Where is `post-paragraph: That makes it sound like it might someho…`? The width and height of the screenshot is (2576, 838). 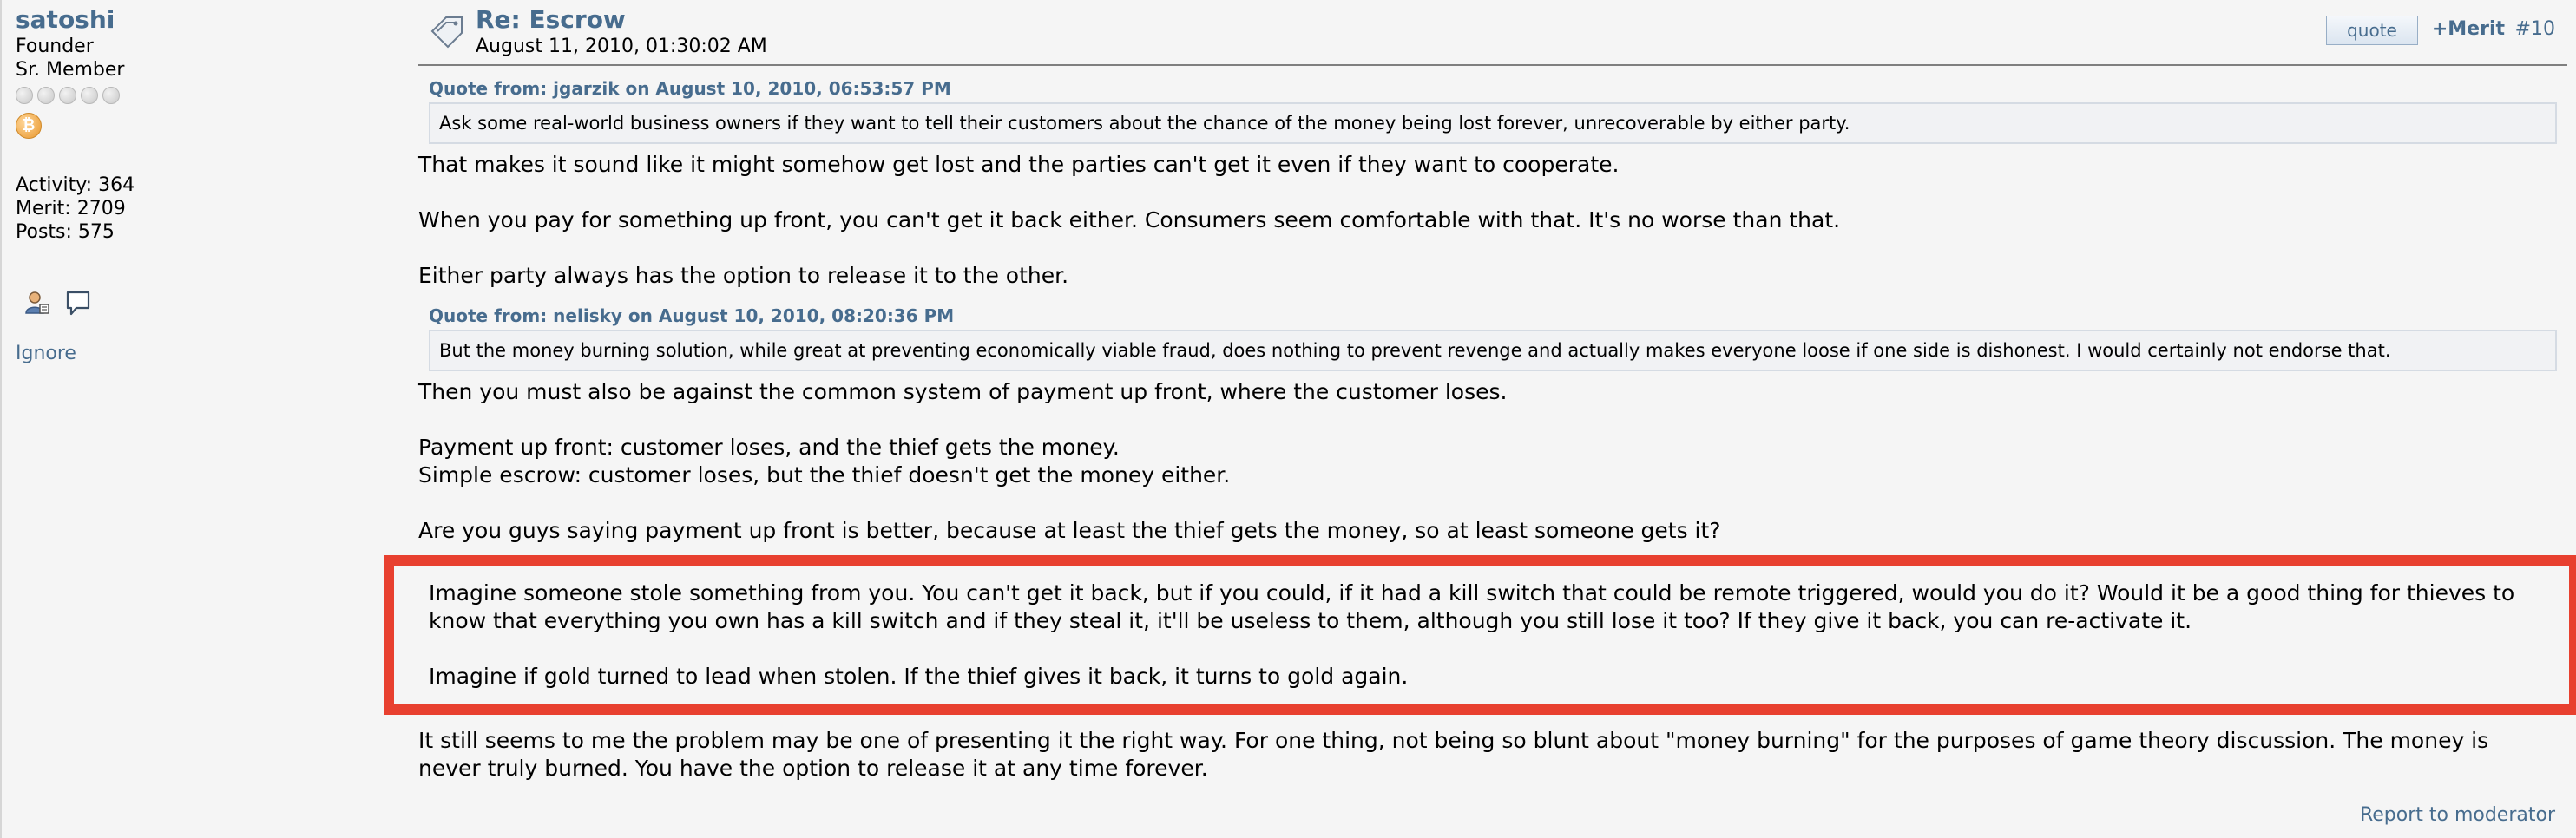
post-paragraph: That makes it sound like it might someho… is located at coordinates (1019, 165).